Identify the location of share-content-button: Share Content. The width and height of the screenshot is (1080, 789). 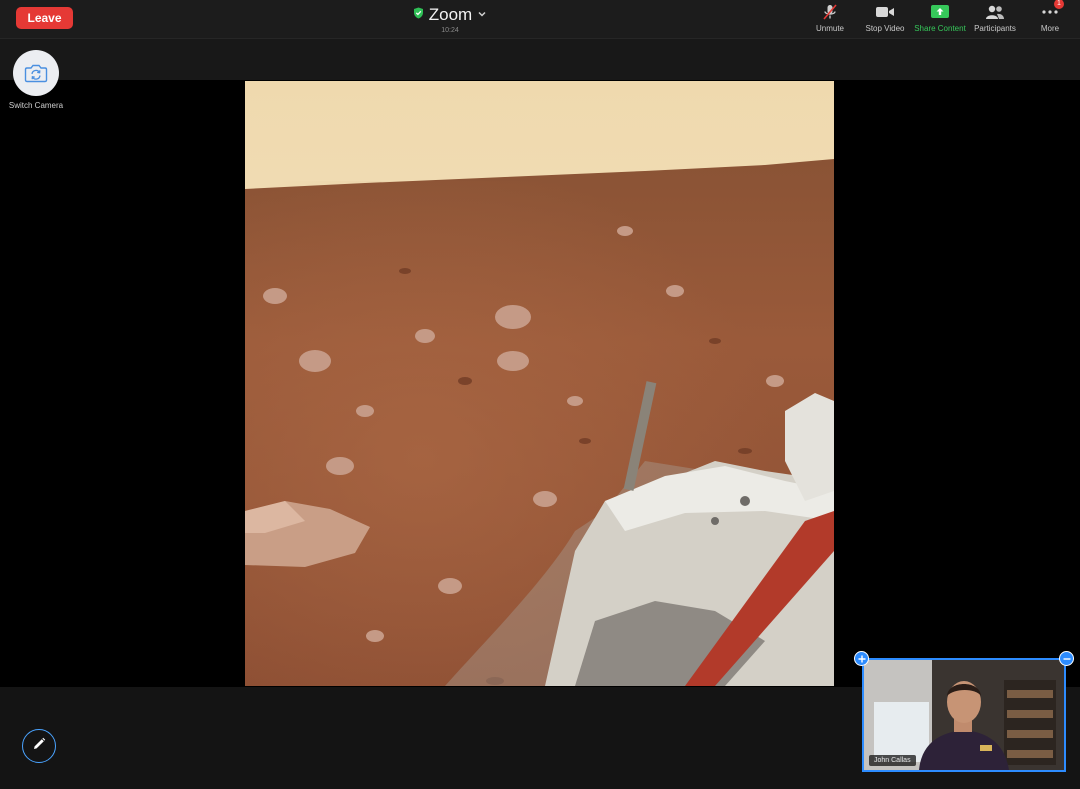
(940, 19).